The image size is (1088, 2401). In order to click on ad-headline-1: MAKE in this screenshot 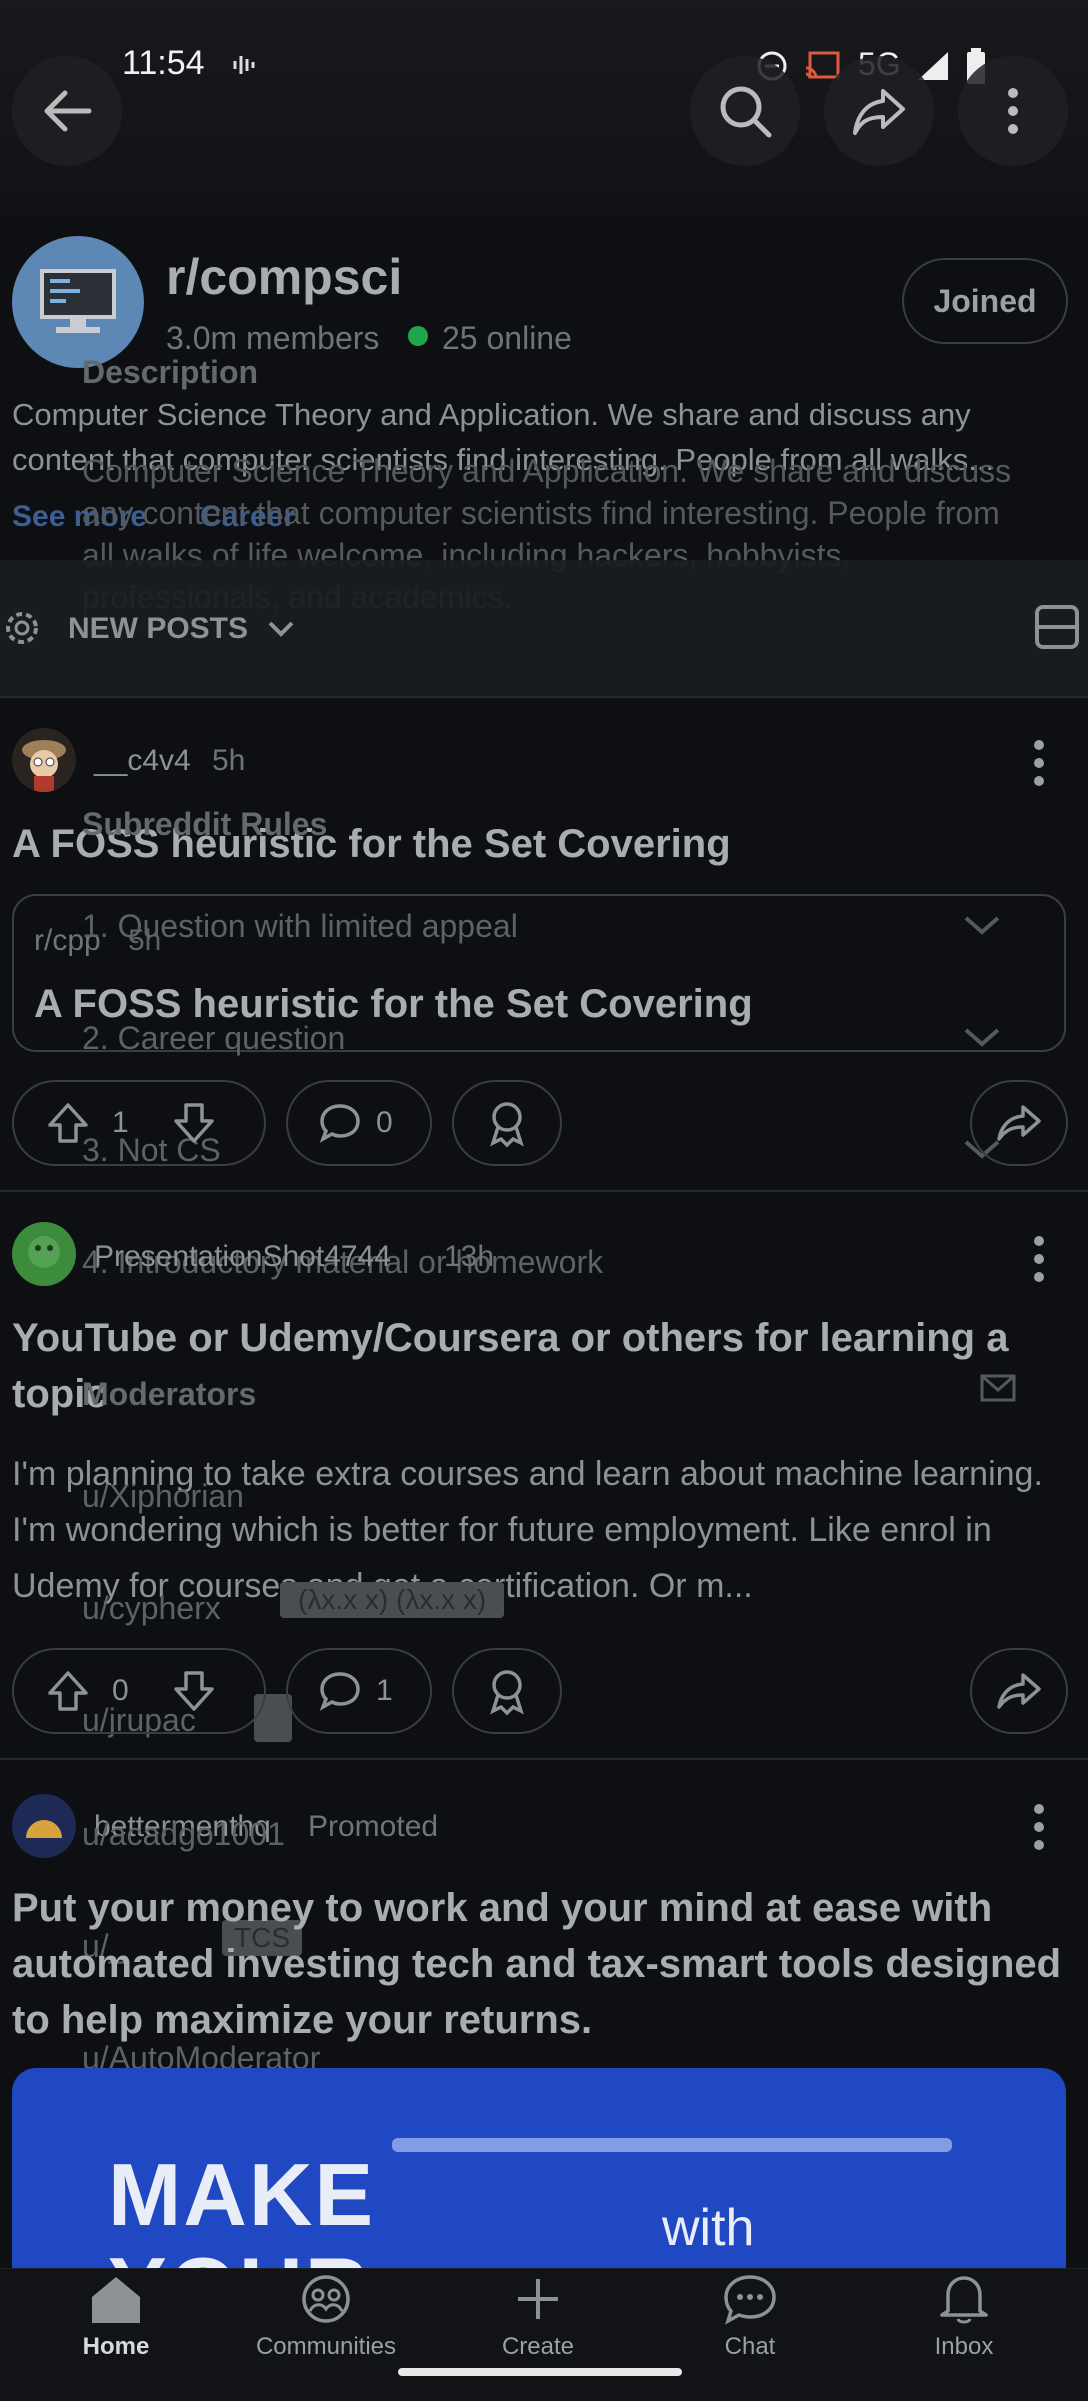, I will do `click(242, 2194)`.